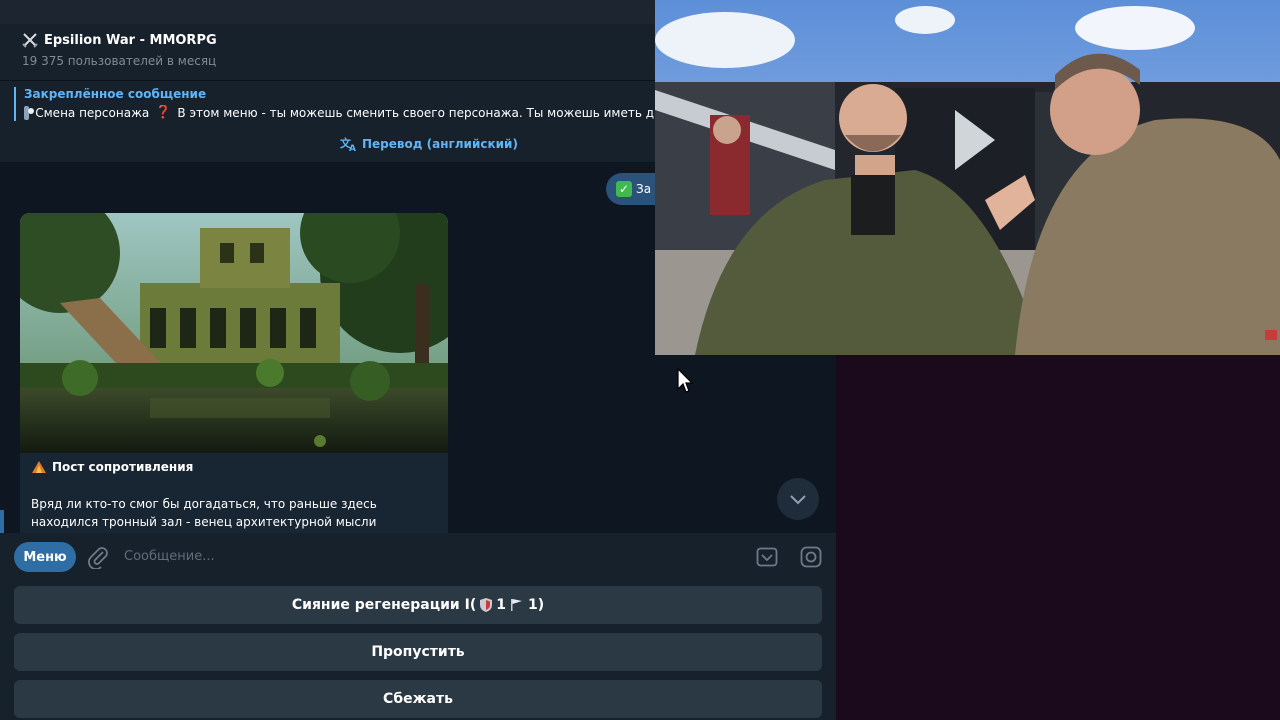  Describe the element at coordinates (501, 605) in the screenshot. I see `regen-count: 1` at that location.